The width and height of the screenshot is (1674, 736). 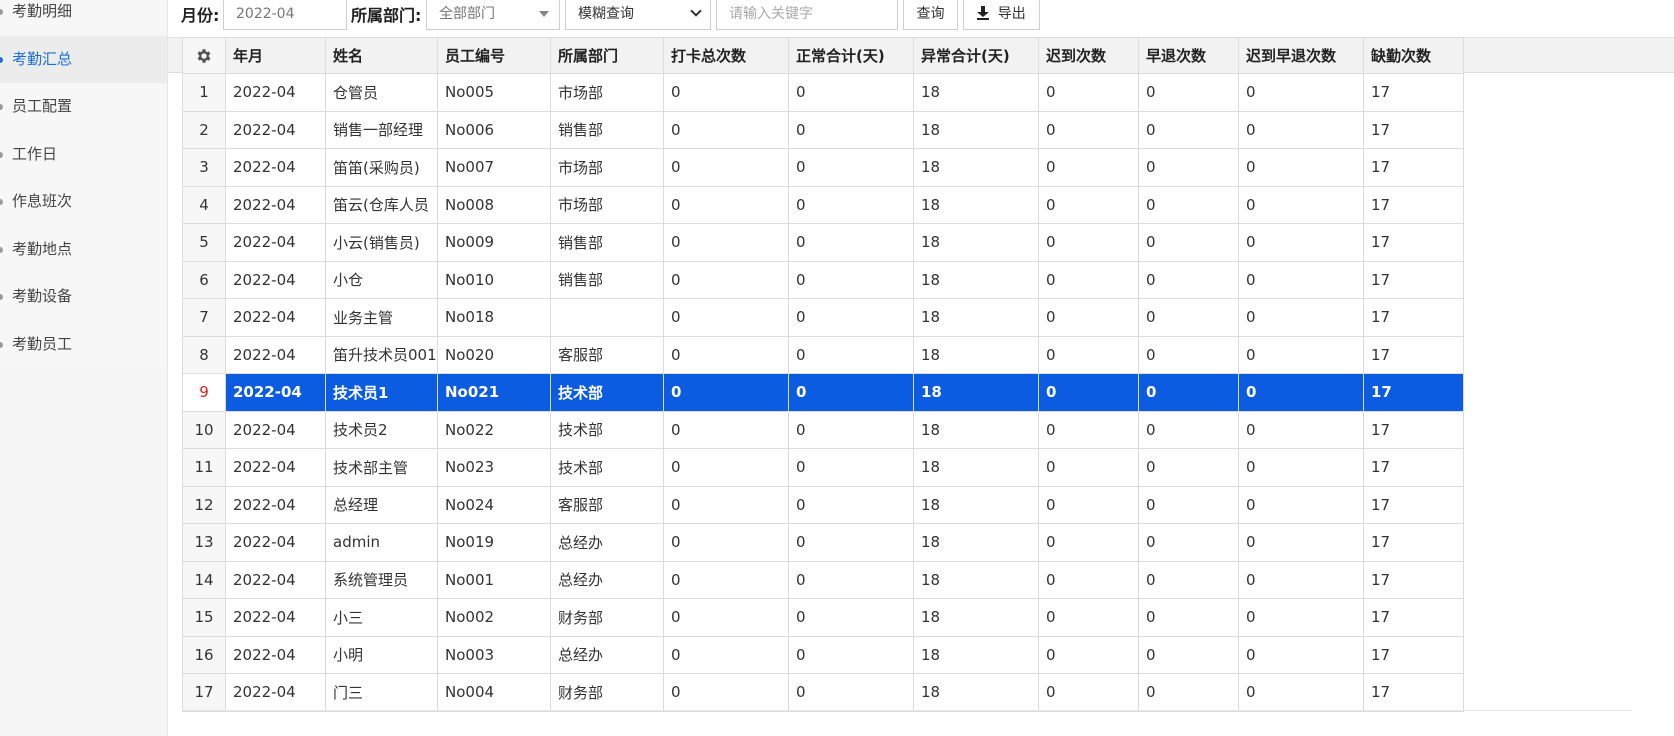 I want to click on column-header-abnormal-days: 异常合计(天), so click(x=976, y=55).